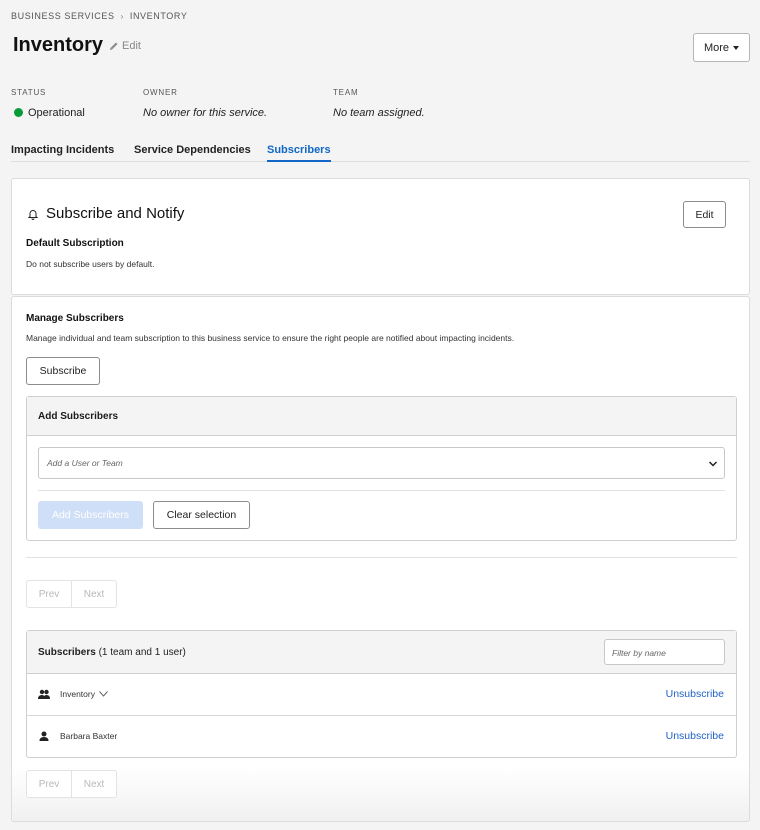 Image resolution: width=760 pixels, height=830 pixels. I want to click on edit-subscription-button: Edit, so click(704, 214).